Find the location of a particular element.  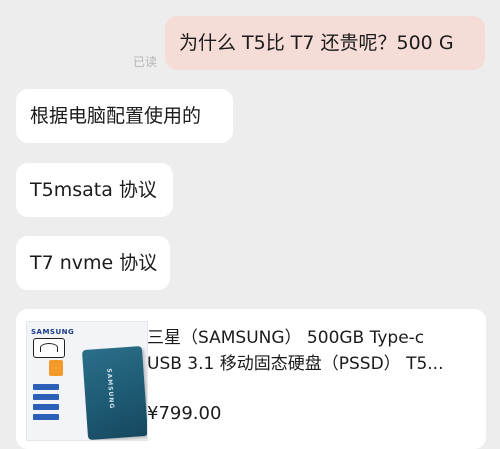

ssd-logo: SAMSUNG is located at coordinates (110, 389).